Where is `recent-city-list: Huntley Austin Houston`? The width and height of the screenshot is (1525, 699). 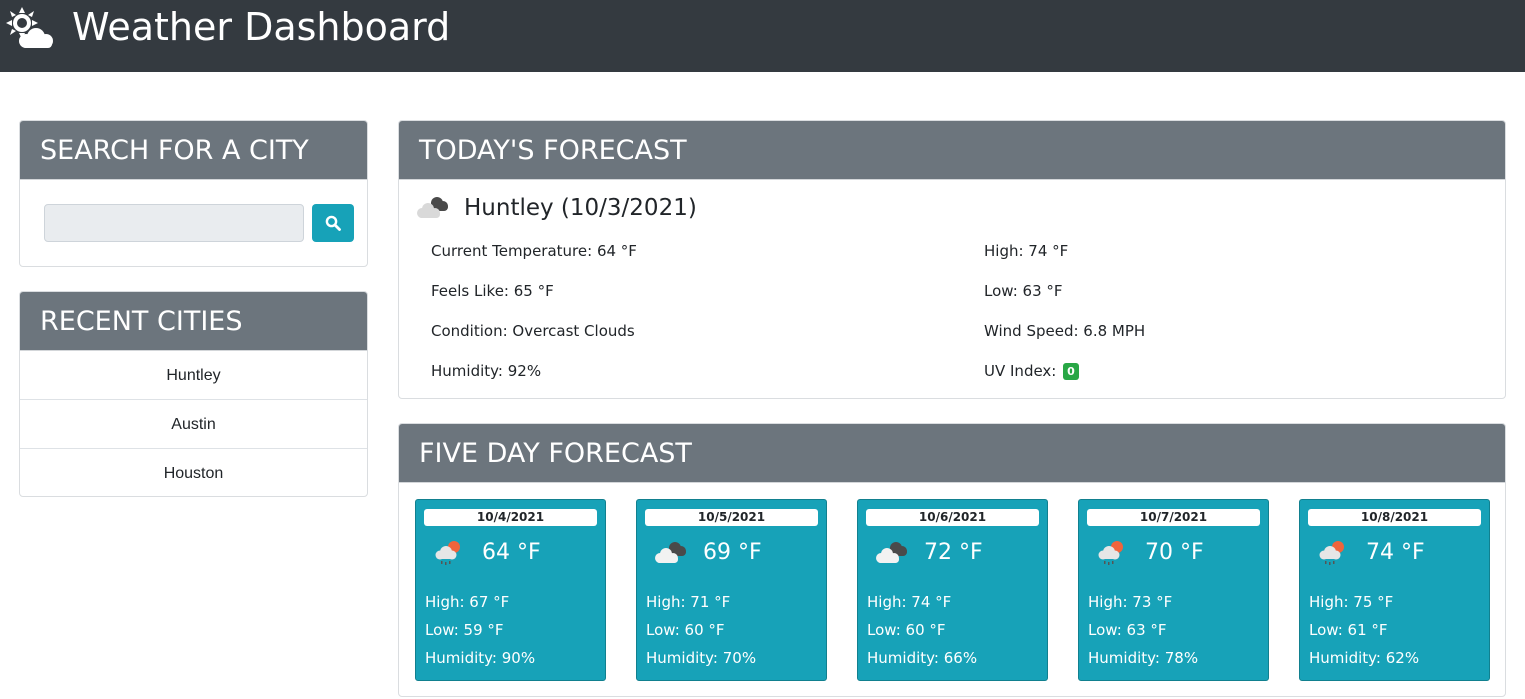 recent-city-list: Huntley Austin Houston is located at coordinates (193, 423).